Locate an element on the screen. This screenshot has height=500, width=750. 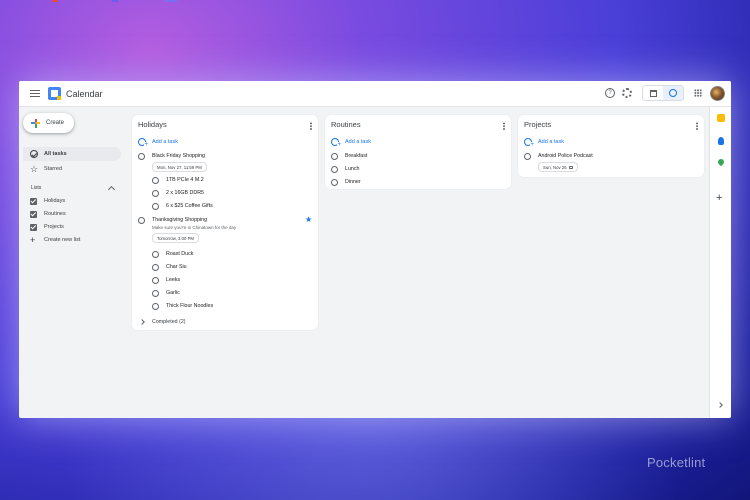
task-item: Breakfast is located at coordinates (349, 156).